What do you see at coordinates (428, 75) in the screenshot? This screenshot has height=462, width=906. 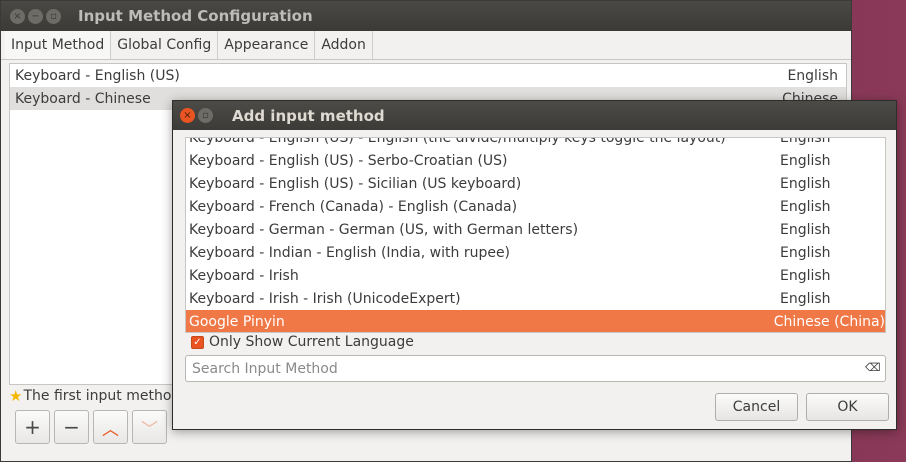 I see `list-item: Keyboard - English (US) English` at bounding box center [428, 75].